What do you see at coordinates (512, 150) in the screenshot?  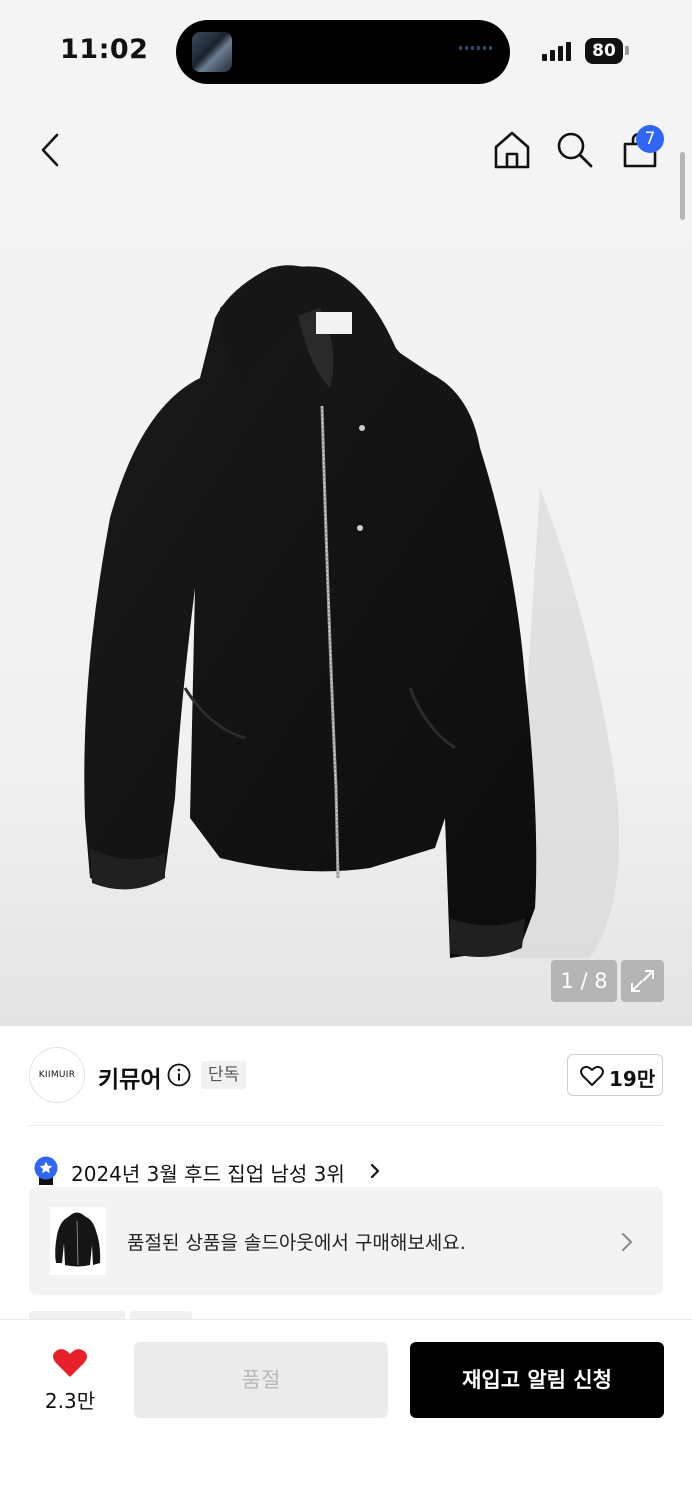 I see `home-icon` at bounding box center [512, 150].